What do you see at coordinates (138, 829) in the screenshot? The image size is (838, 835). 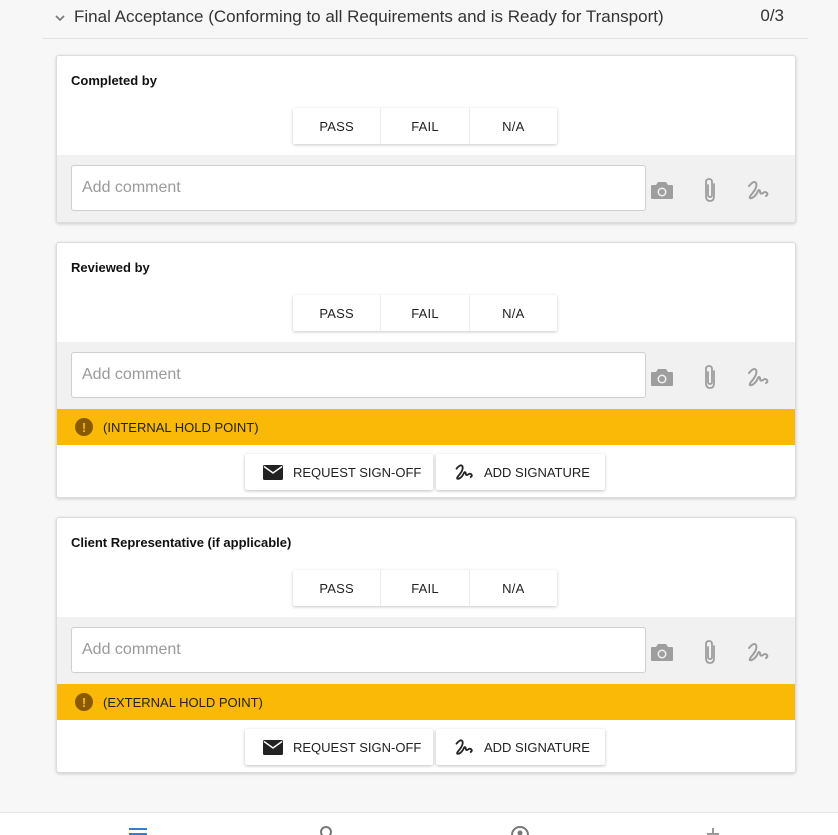 I see `menu-icon` at bounding box center [138, 829].